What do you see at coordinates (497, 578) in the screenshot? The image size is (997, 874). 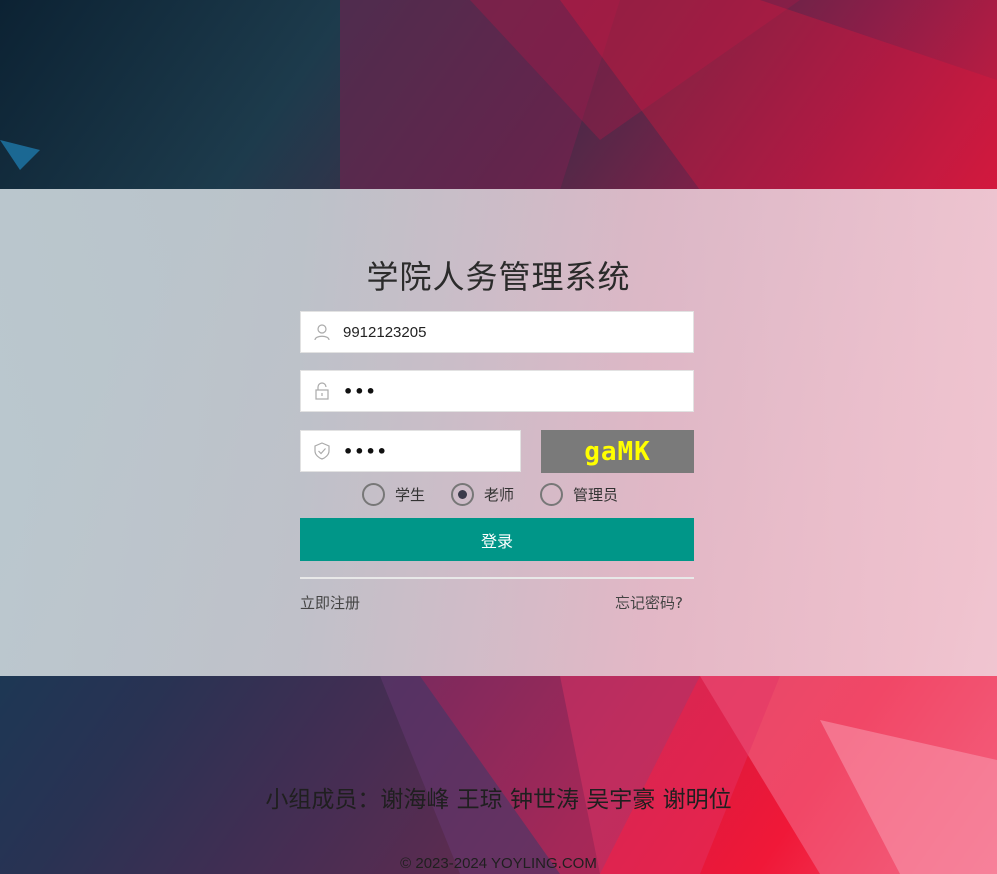 I see `divider` at bounding box center [497, 578].